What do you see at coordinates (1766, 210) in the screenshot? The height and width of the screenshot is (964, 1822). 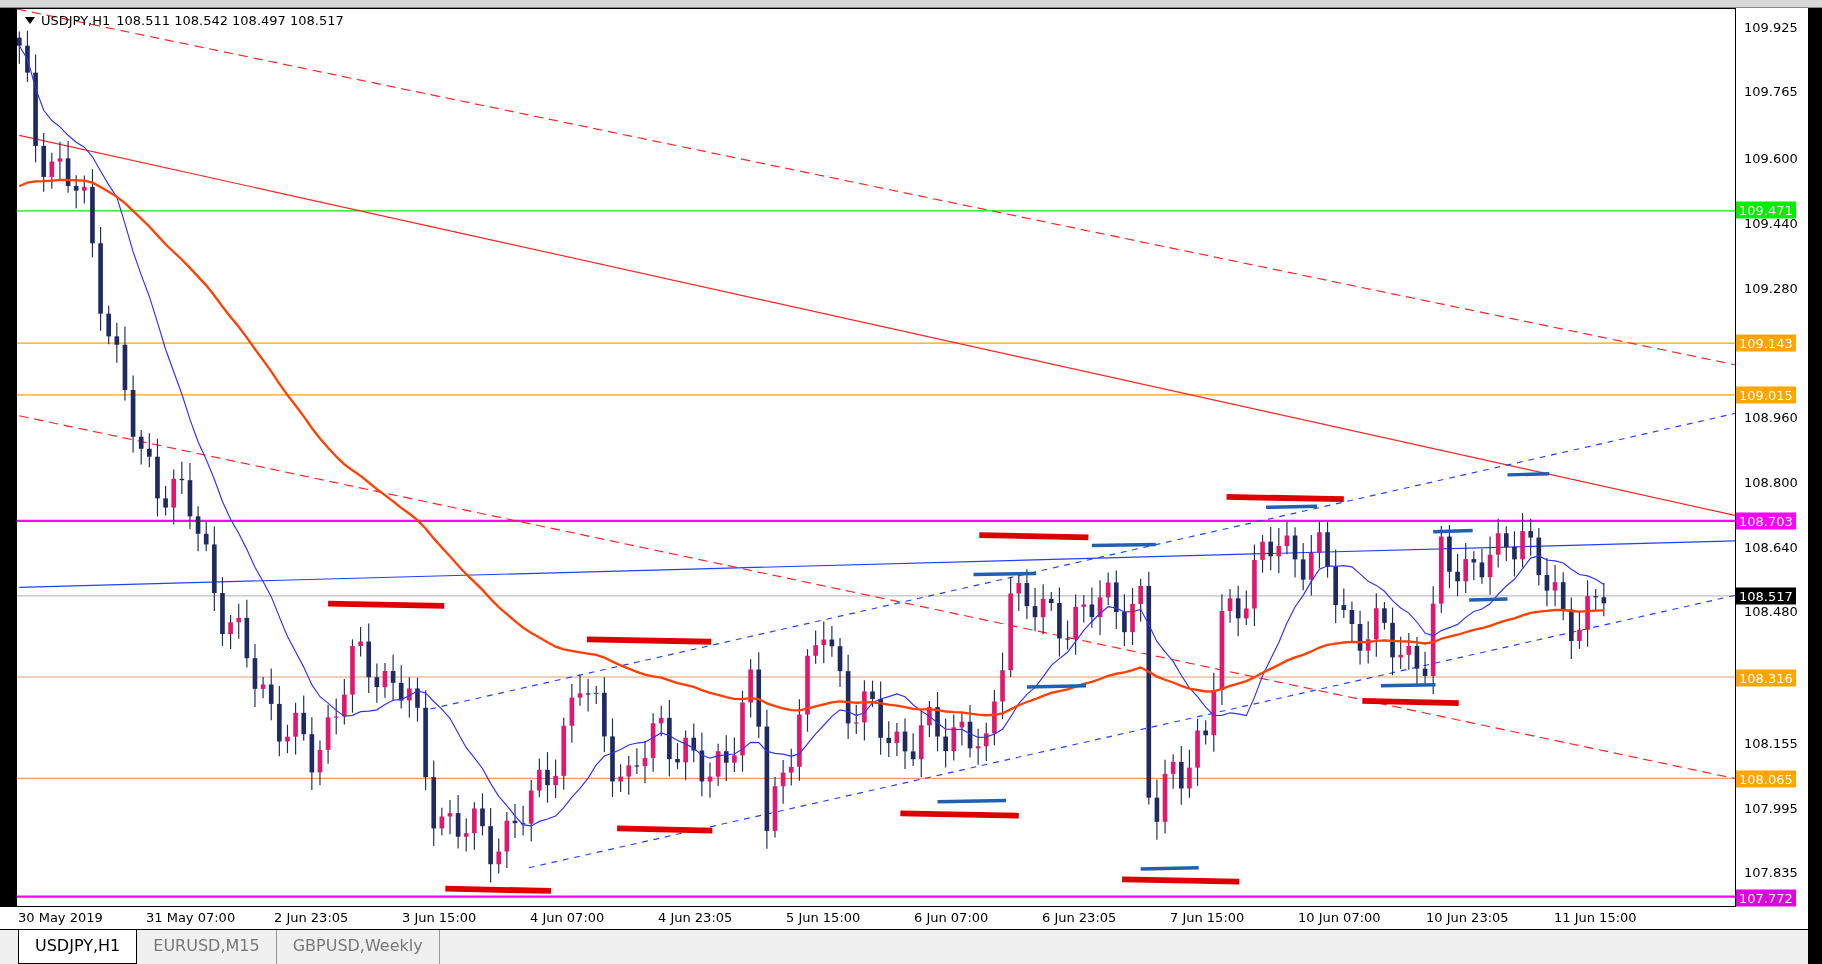 I see `price-level-label: 109.471` at bounding box center [1766, 210].